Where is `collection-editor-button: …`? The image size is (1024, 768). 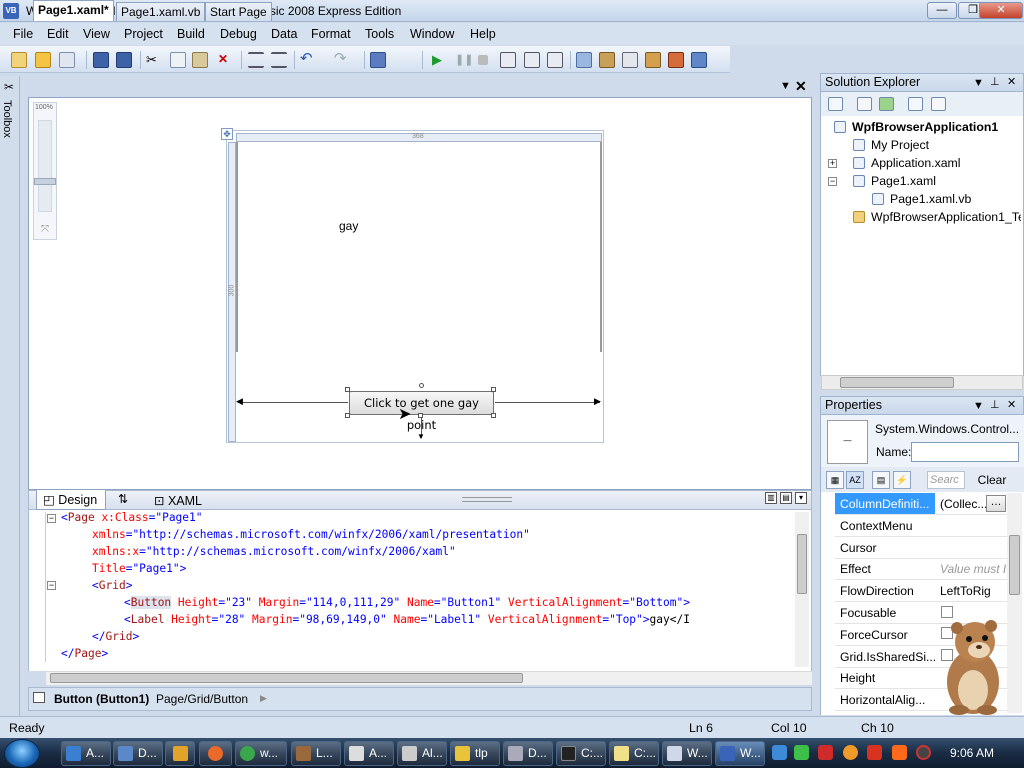
collection-editor-button: … is located at coordinates (996, 503).